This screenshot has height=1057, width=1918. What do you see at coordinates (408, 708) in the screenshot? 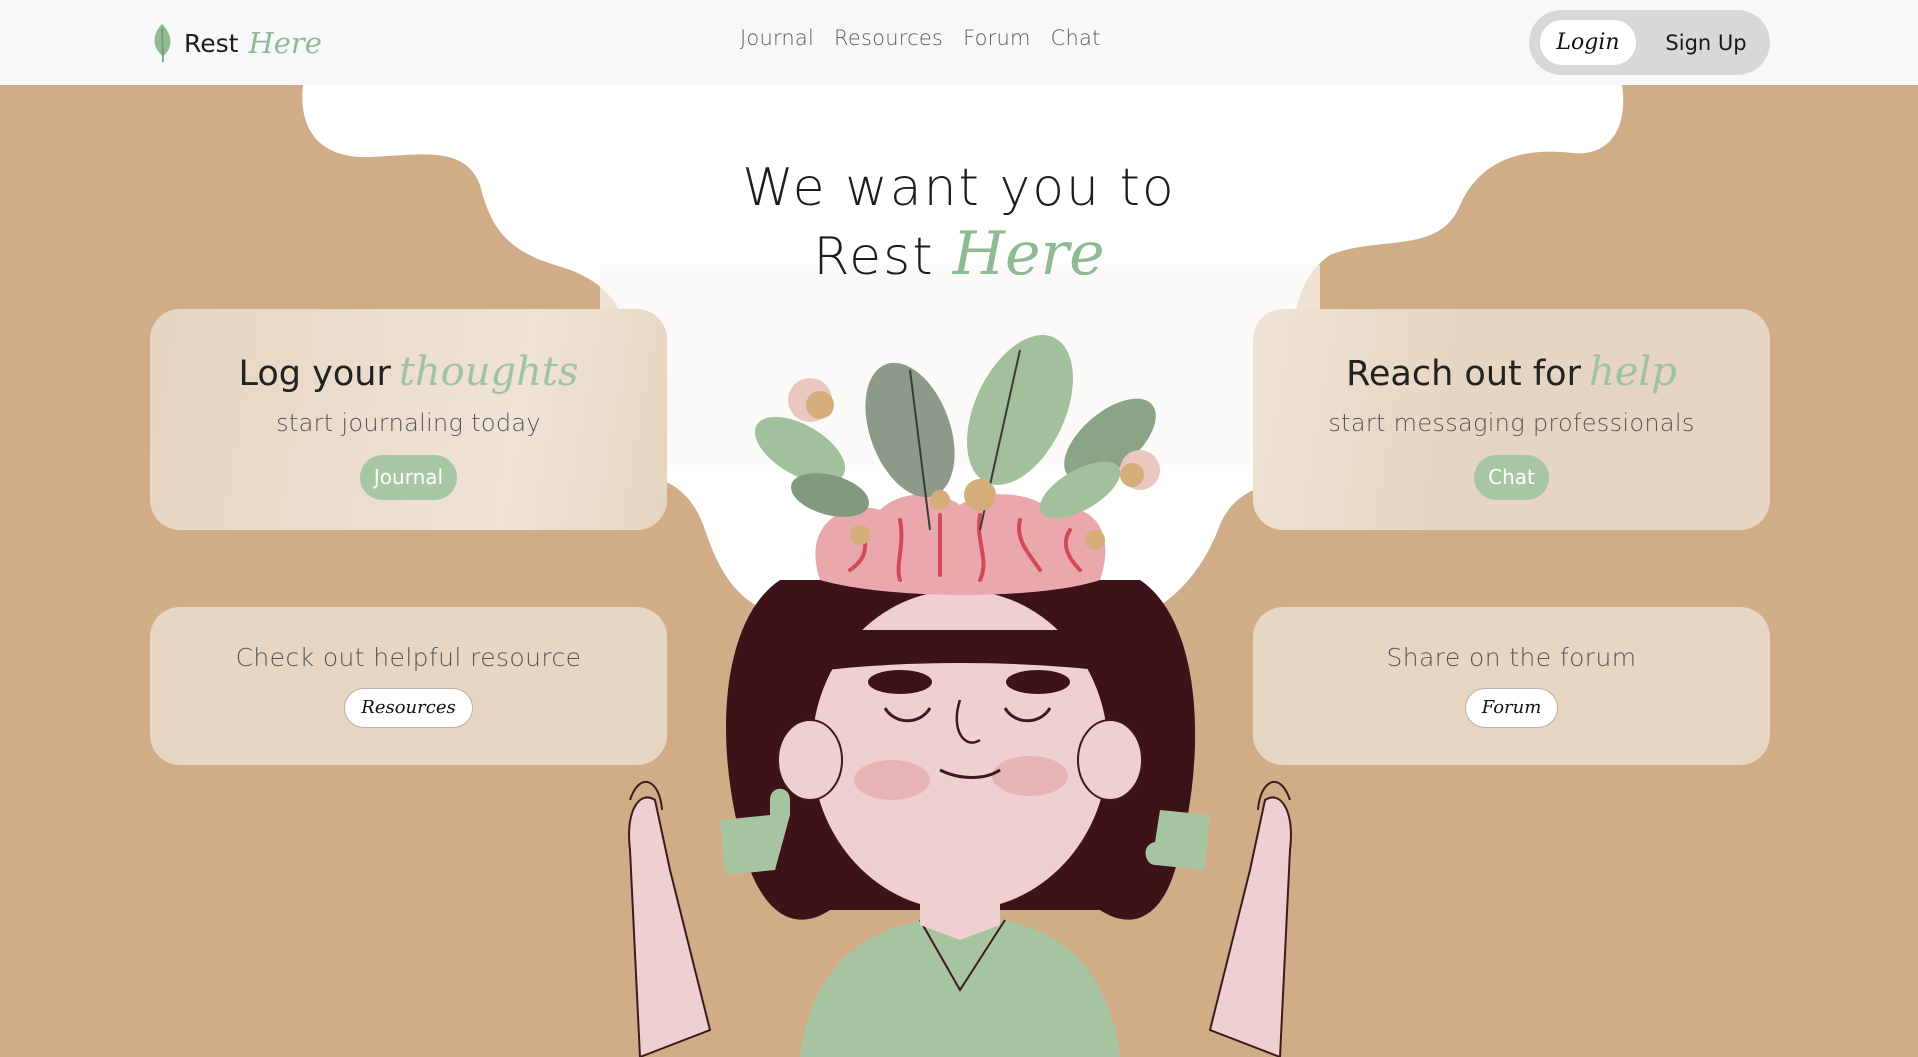
I see `resources-button: Resources` at bounding box center [408, 708].